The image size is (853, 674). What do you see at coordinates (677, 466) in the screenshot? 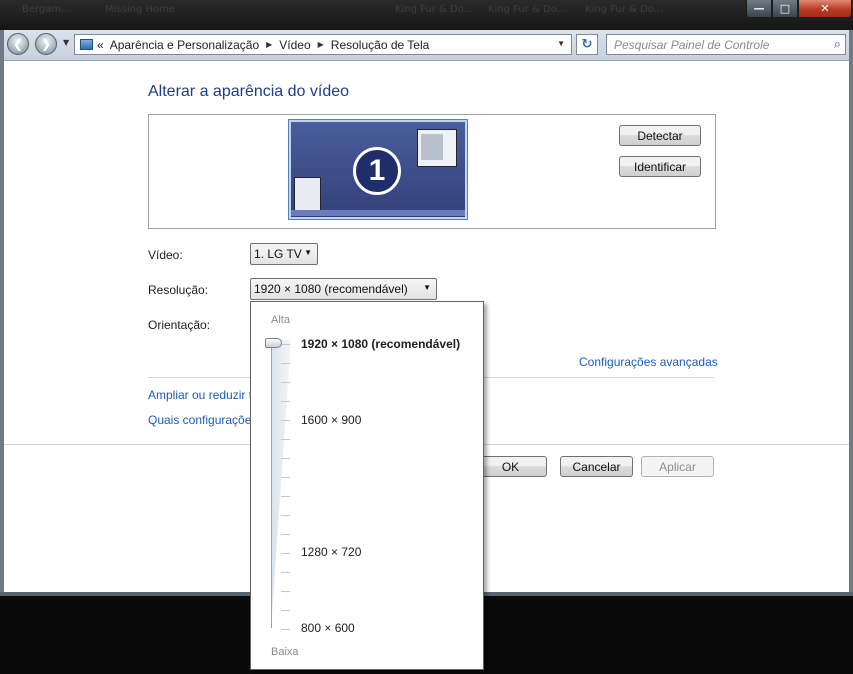
I see `apply-button: Aplicar` at bounding box center [677, 466].